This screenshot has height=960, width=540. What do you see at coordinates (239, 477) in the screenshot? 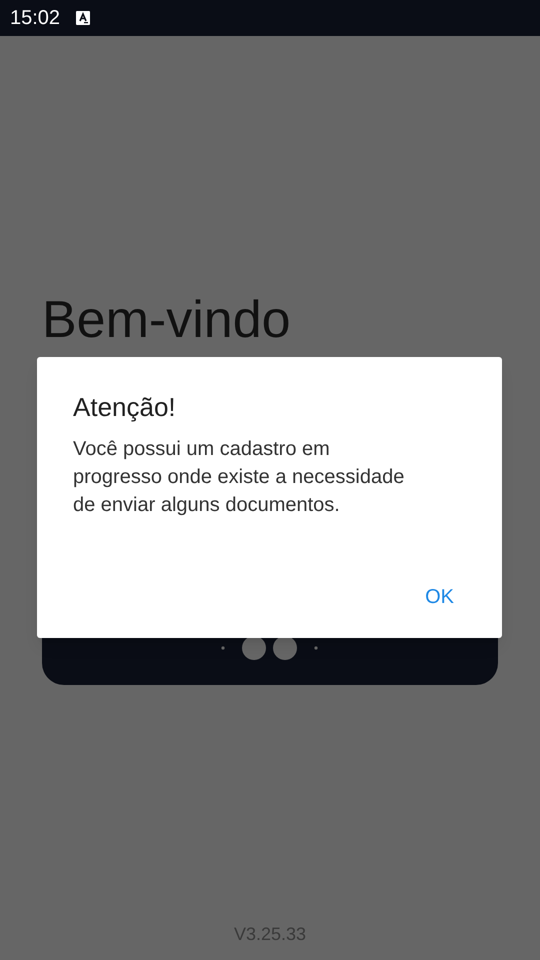
I see `dialog-message: Você possui um cadastro em progresso onde existe a necessidade de enviar alguns documentos.` at bounding box center [239, 477].